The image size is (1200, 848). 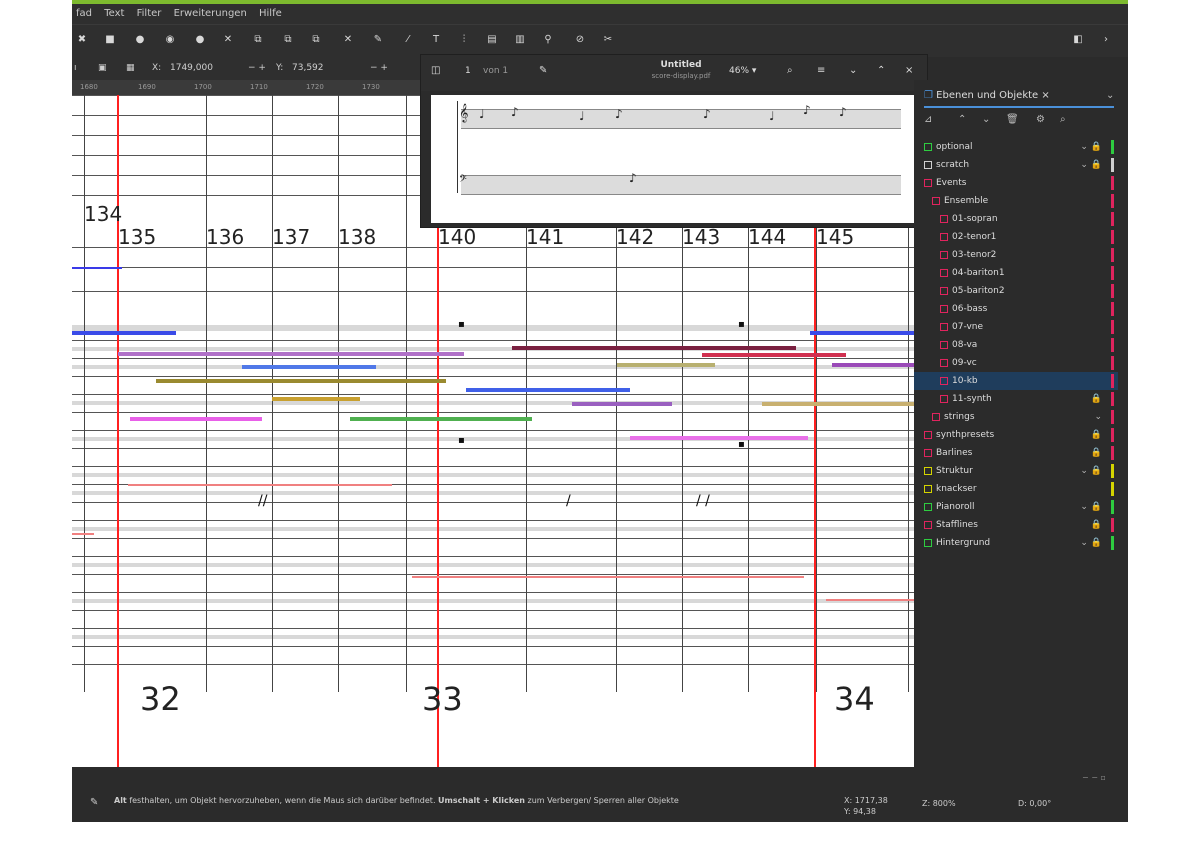 What do you see at coordinates (1078, 40) in the screenshot?
I see `sidebar-toggle-icon: ◧` at bounding box center [1078, 40].